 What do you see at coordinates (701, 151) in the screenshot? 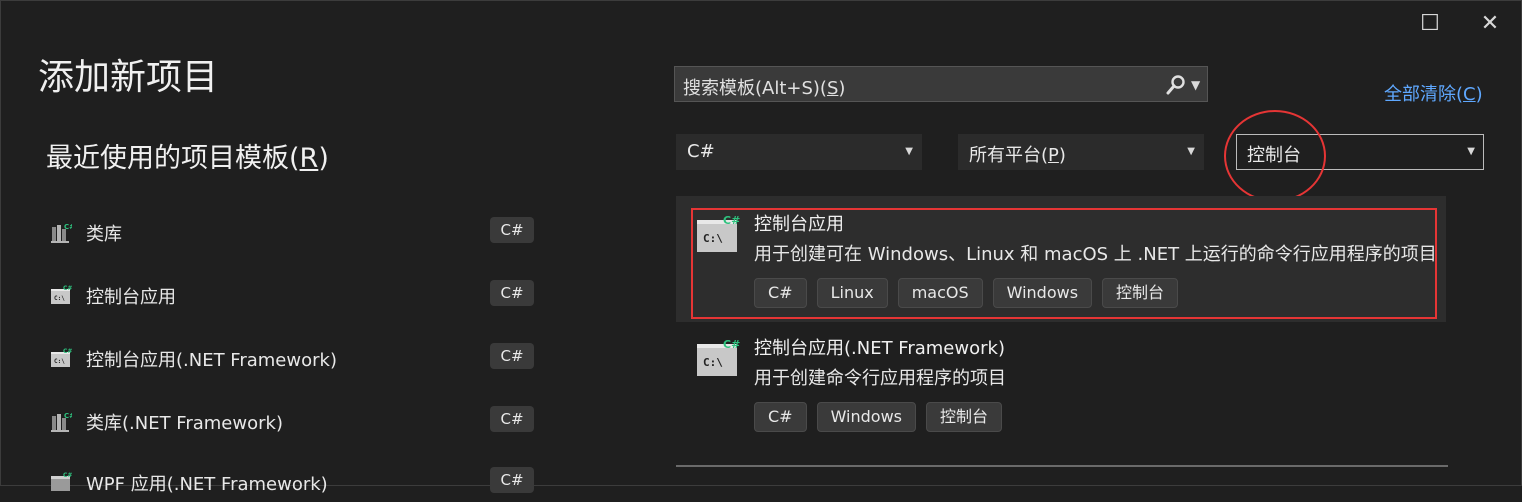
I see `language-filter-value: C#` at bounding box center [701, 151].